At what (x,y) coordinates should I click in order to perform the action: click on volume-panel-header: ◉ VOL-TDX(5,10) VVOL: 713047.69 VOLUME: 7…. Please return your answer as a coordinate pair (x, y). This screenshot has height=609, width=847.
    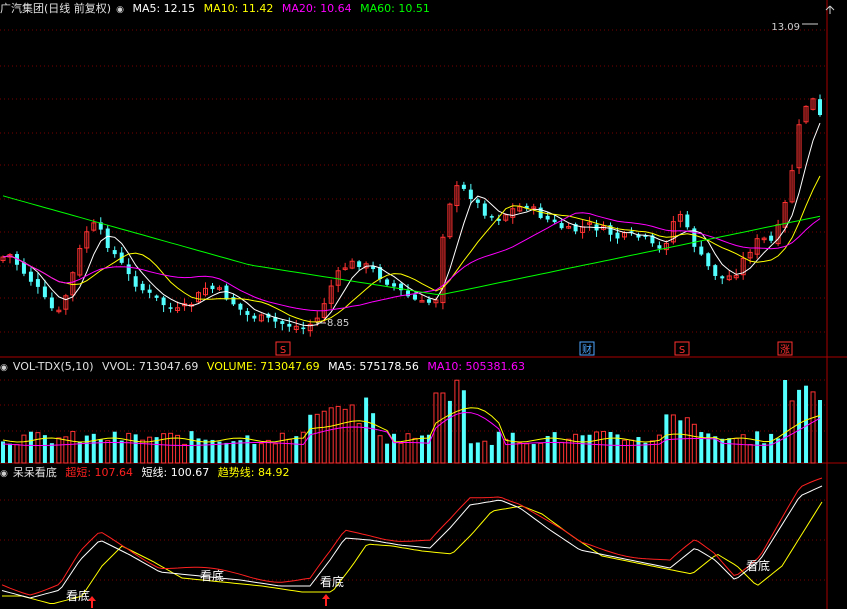
    Looking at the image, I should click on (423, 367).